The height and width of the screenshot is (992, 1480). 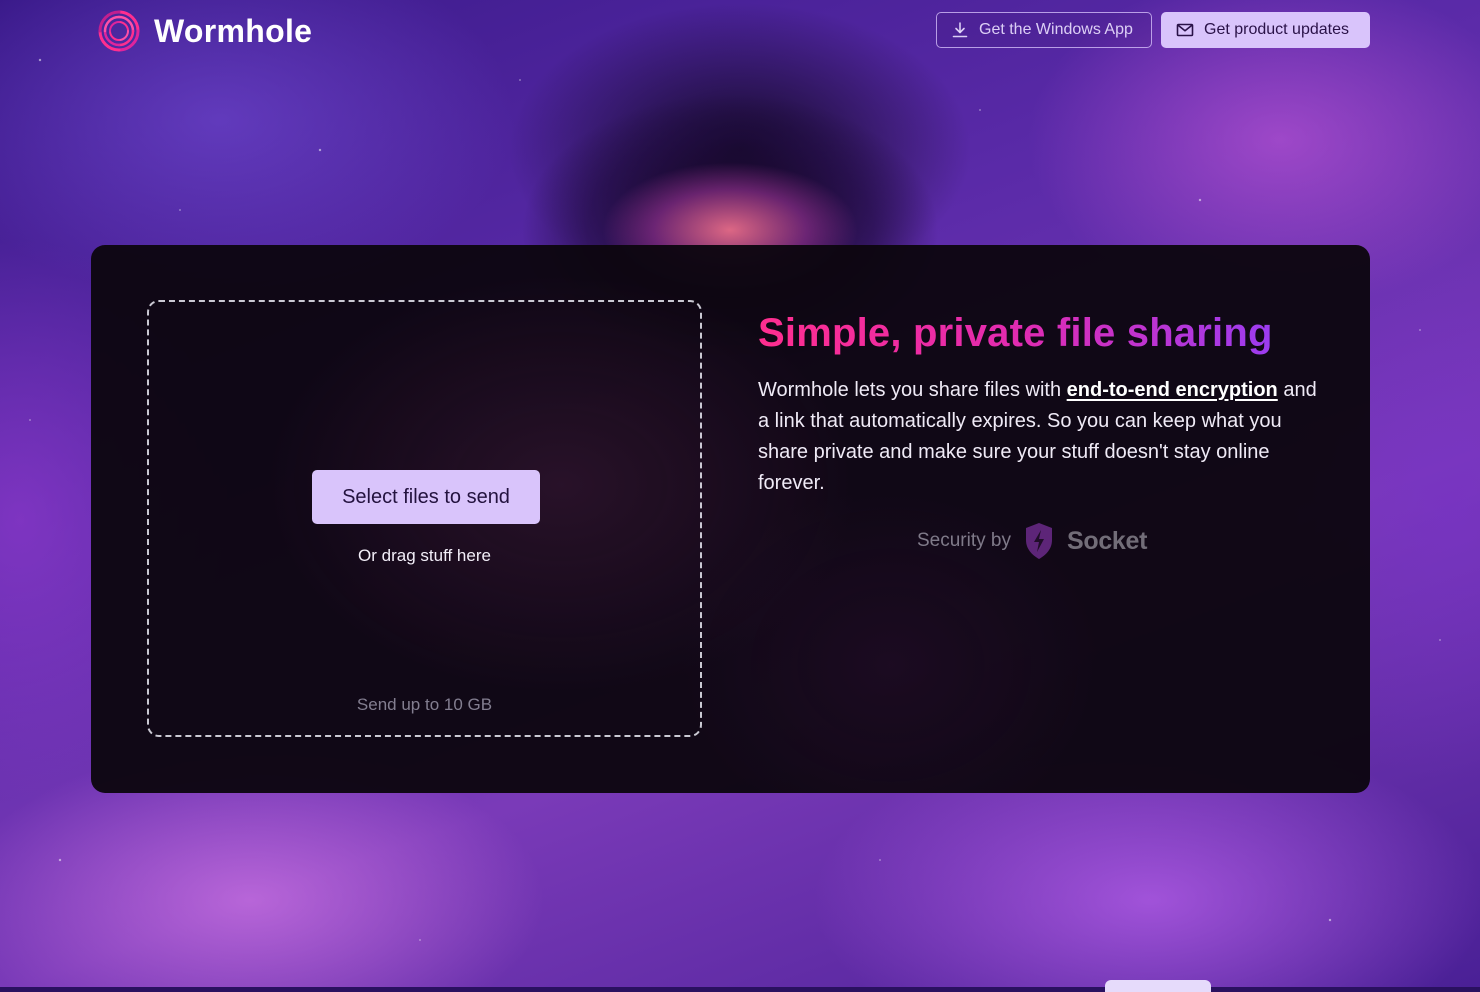 What do you see at coordinates (1185, 30) in the screenshot?
I see `mail-icon` at bounding box center [1185, 30].